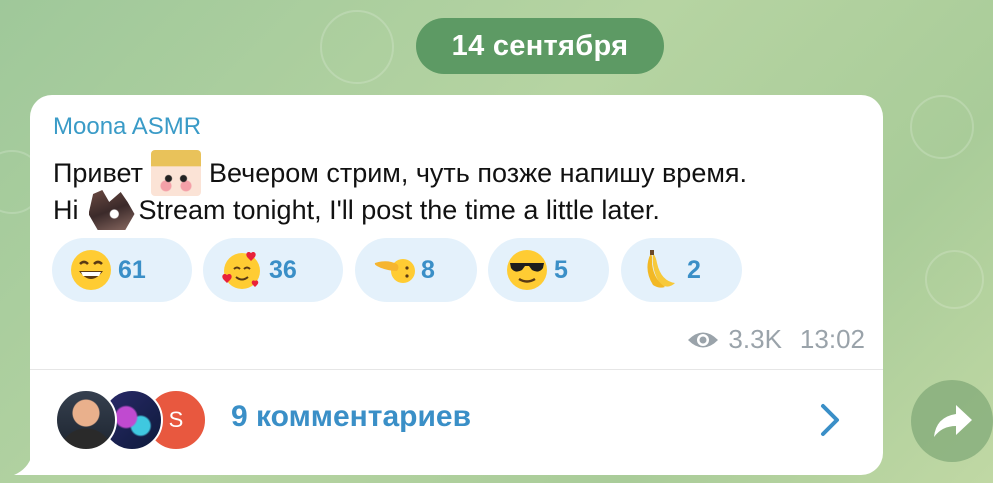 The image size is (993, 483). What do you see at coordinates (351, 417) in the screenshot?
I see `comments-link: 9 комментариев` at bounding box center [351, 417].